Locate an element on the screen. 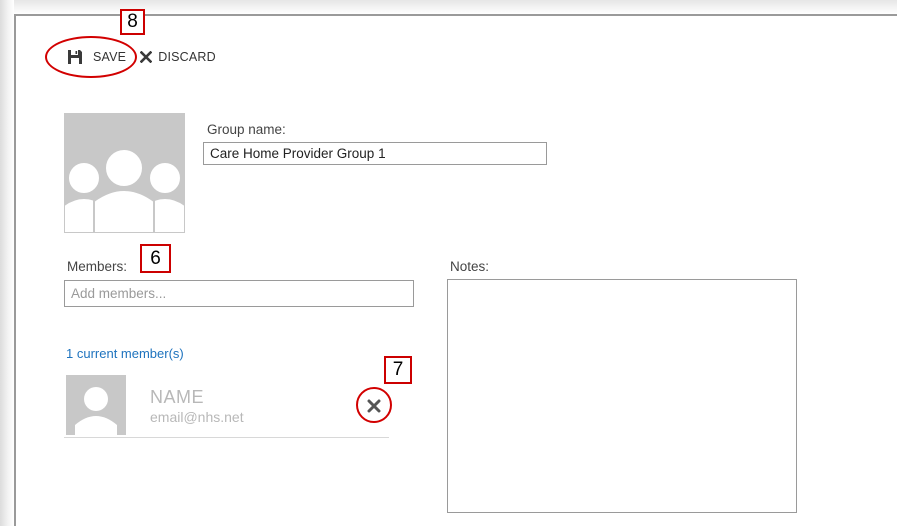 The width and height of the screenshot is (897, 526). callout-6: 6 is located at coordinates (155, 258).